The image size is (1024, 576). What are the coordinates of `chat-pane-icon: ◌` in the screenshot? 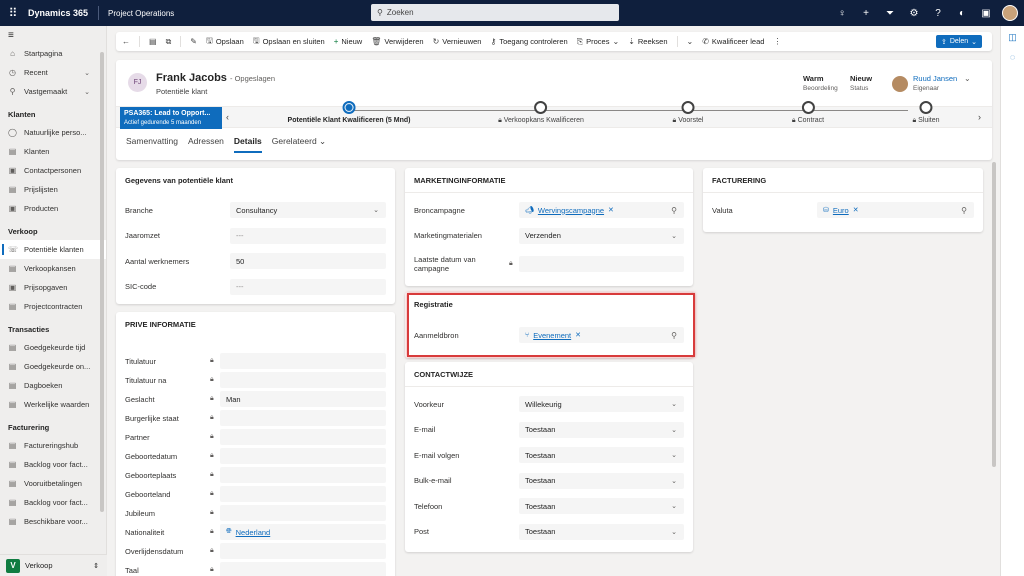 It's located at (1012, 56).